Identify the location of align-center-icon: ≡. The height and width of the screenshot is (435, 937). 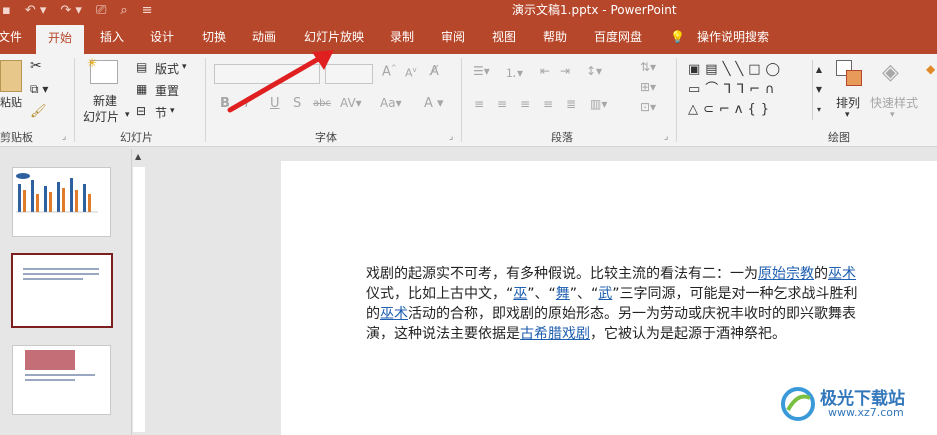
(502, 104).